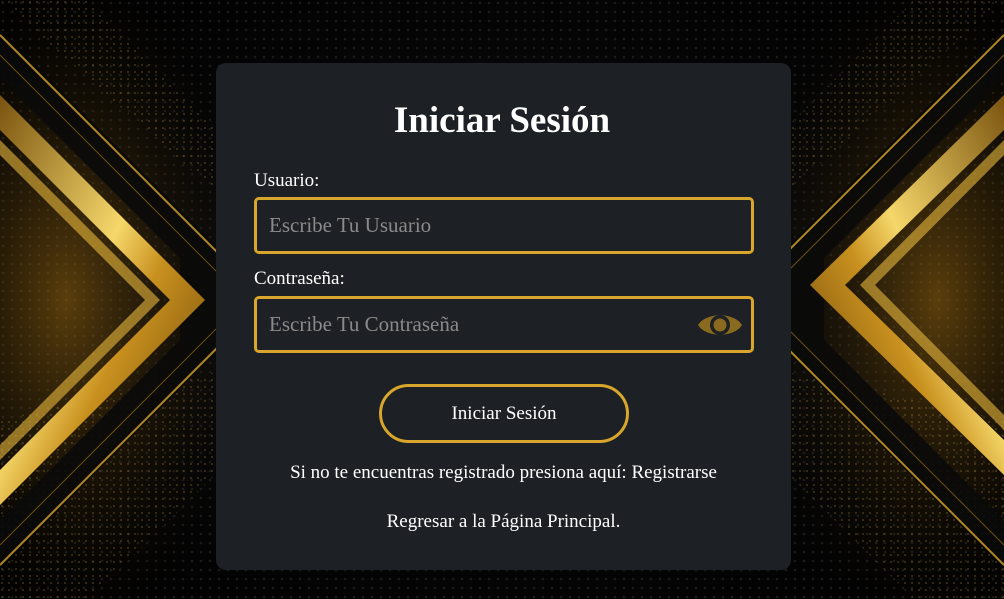 This screenshot has height=599, width=1004. I want to click on page-title: Iniciar Sesión, so click(502, 120).